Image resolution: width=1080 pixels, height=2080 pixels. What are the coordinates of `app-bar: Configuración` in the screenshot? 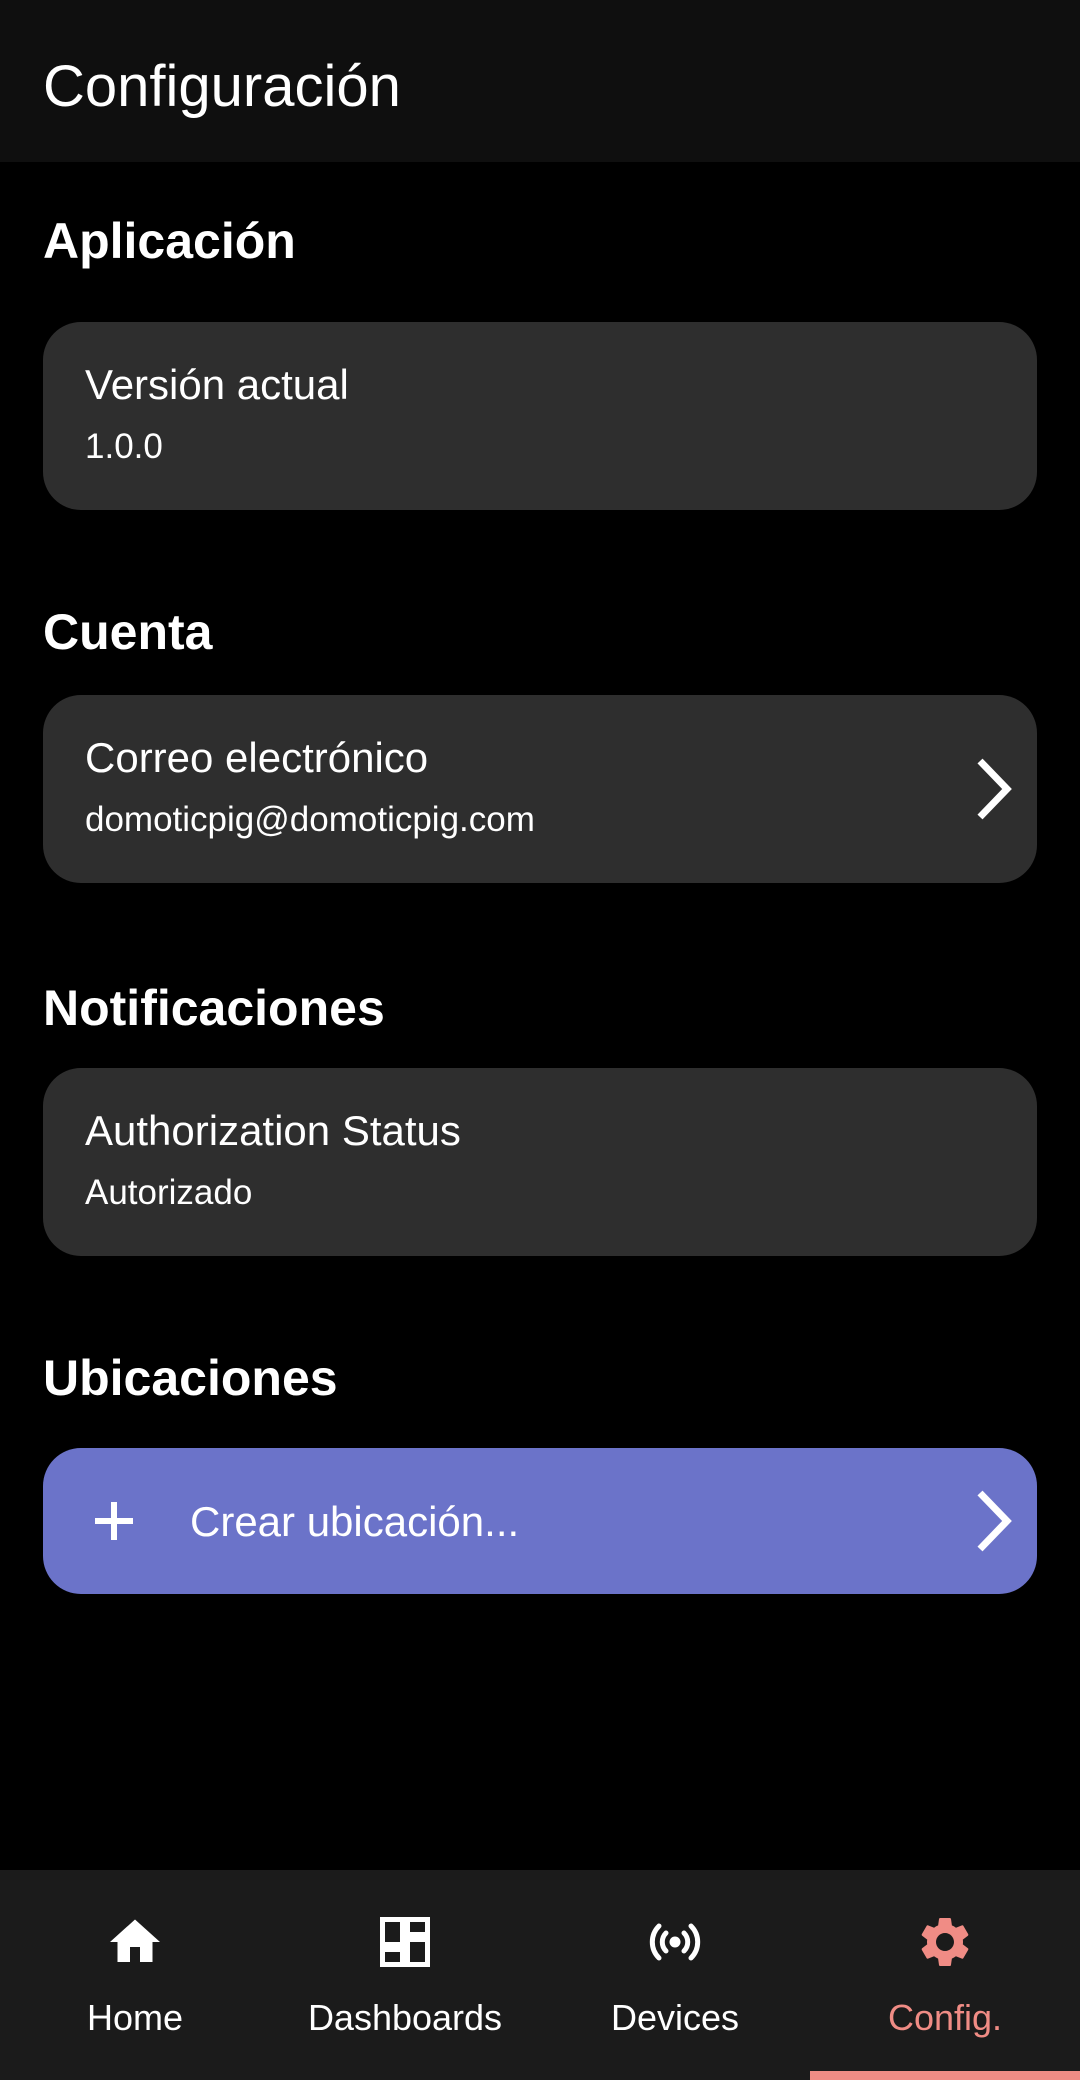 It's located at (540, 81).